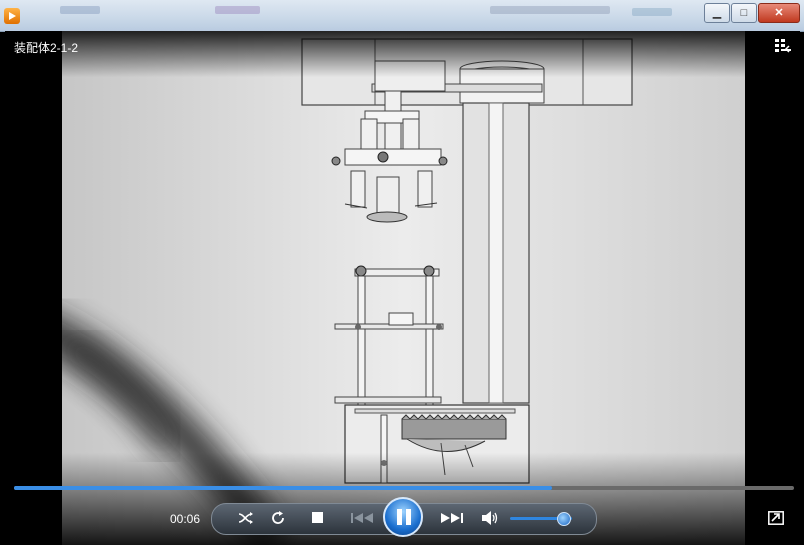 This screenshot has width=804, height=545. What do you see at coordinates (246, 518) in the screenshot?
I see `shuffle-icon` at bounding box center [246, 518].